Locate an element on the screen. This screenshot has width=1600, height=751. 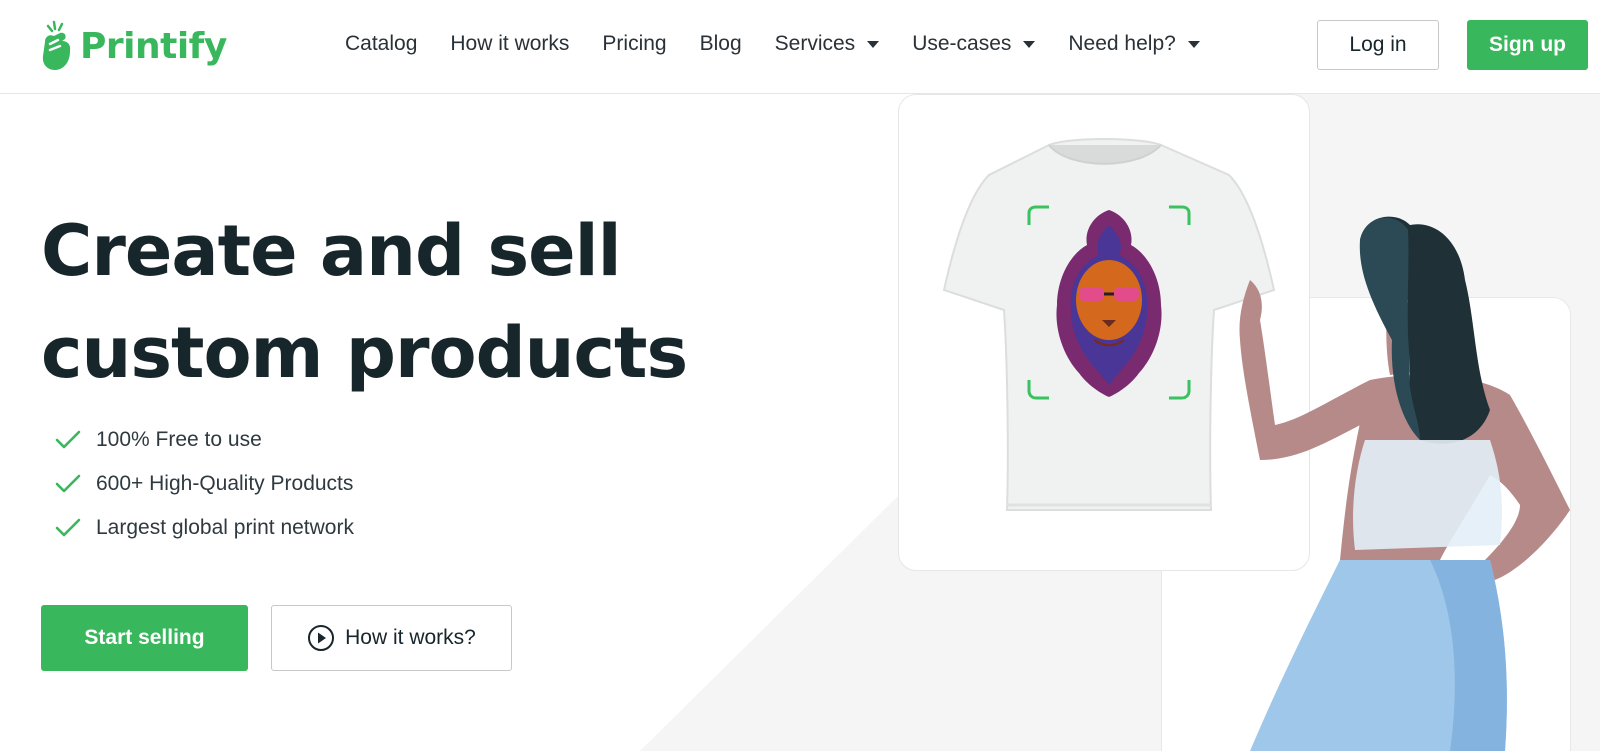
nav-item-blog: Blog is located at coordinates (721, 44).